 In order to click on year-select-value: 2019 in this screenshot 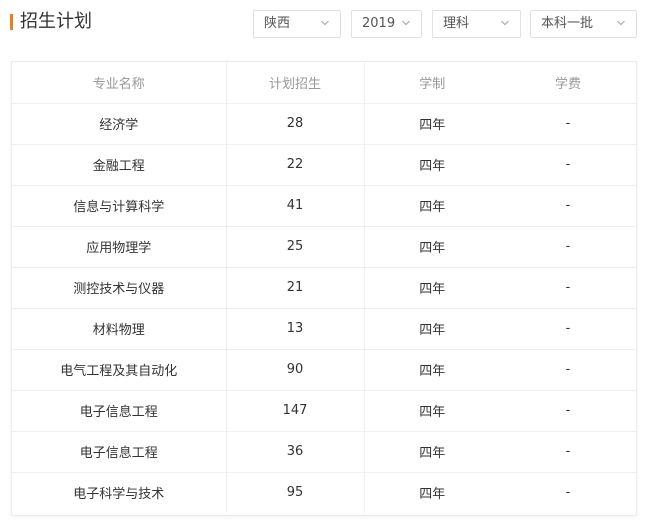, I will do `click(379, 23)`.